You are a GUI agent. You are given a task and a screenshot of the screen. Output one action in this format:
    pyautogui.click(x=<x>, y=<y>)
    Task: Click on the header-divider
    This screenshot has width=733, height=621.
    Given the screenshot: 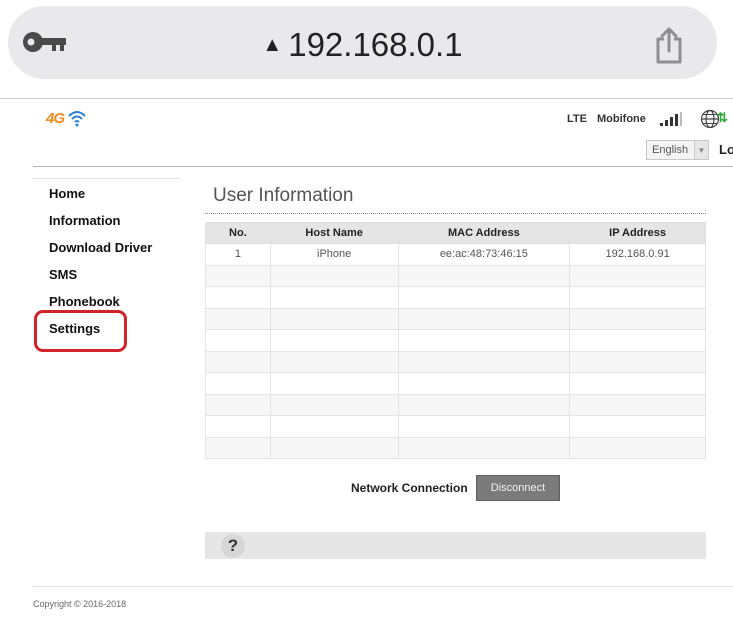 What is the action you would take?
    pyautogui.click(x=383, y=166)
    